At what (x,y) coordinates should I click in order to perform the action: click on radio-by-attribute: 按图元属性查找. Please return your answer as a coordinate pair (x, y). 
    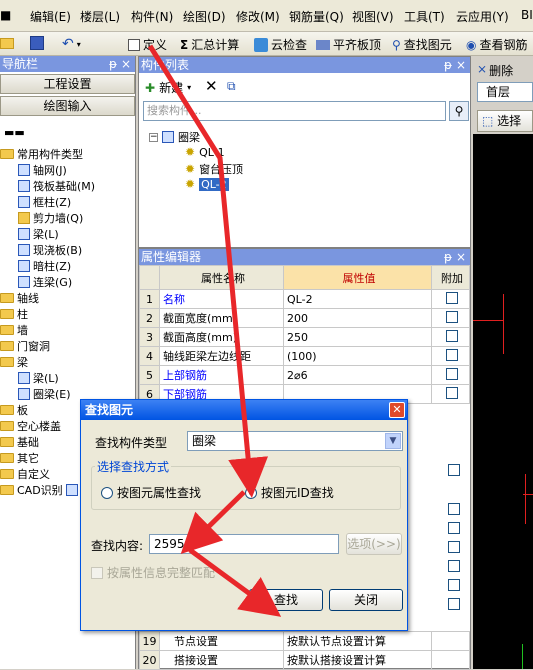
    Looking at the image, I should click on (151, 492).